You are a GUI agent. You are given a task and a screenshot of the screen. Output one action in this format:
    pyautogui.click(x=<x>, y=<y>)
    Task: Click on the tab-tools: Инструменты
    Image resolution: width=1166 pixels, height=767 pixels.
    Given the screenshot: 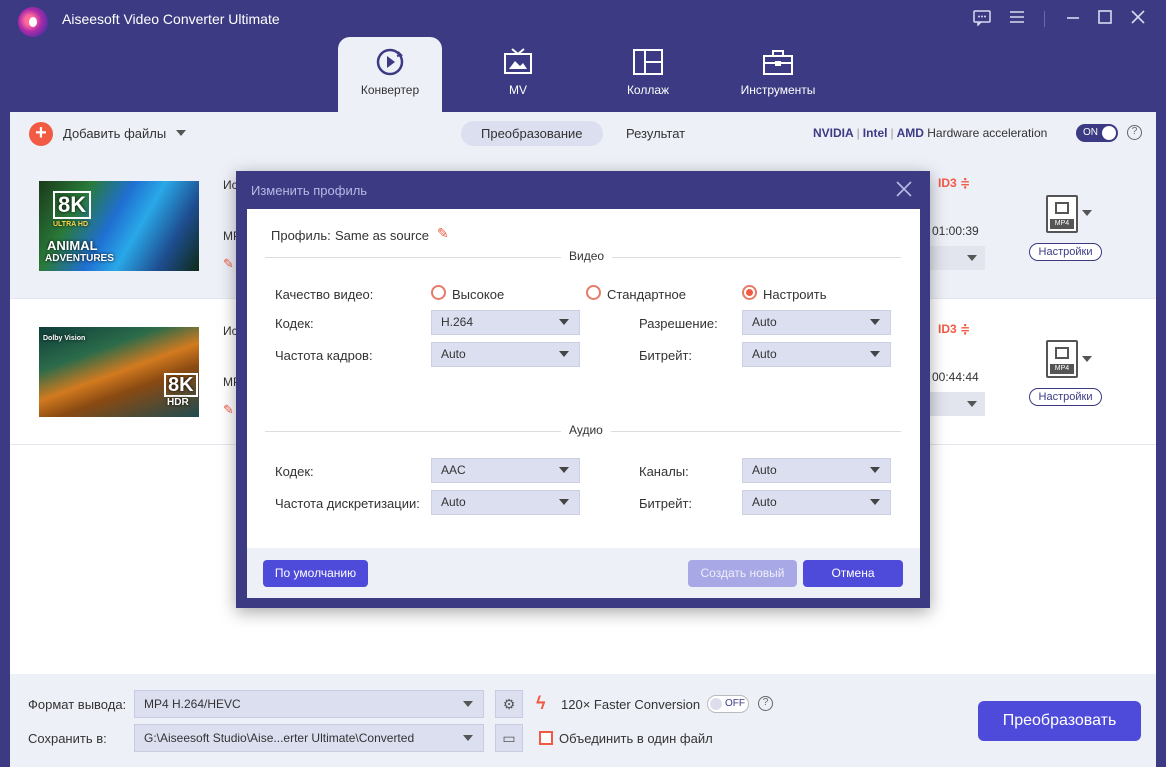 What is the action you would take?
    pyautogui.click(x=778, y=74)
    